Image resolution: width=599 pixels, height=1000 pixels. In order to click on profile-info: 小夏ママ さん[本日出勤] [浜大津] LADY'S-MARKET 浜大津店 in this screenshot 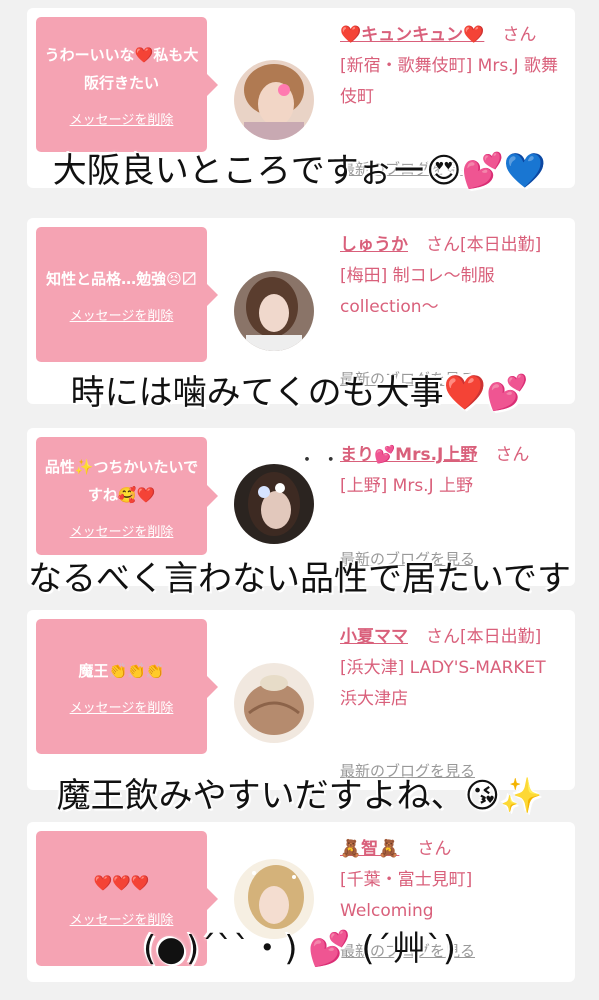, I will do `click(452, 668)`.